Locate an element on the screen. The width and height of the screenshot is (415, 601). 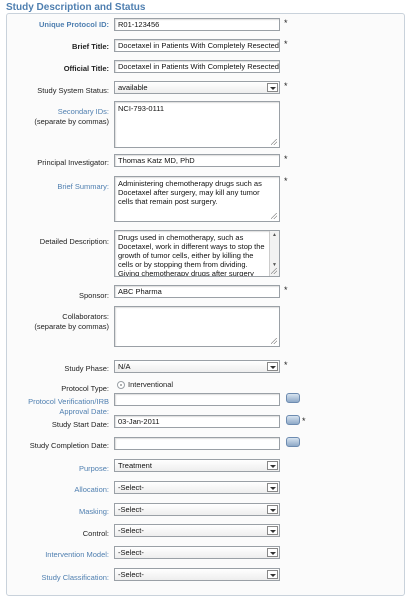
brief-title-label: Brief Title: is located at coordinates (90, 46).